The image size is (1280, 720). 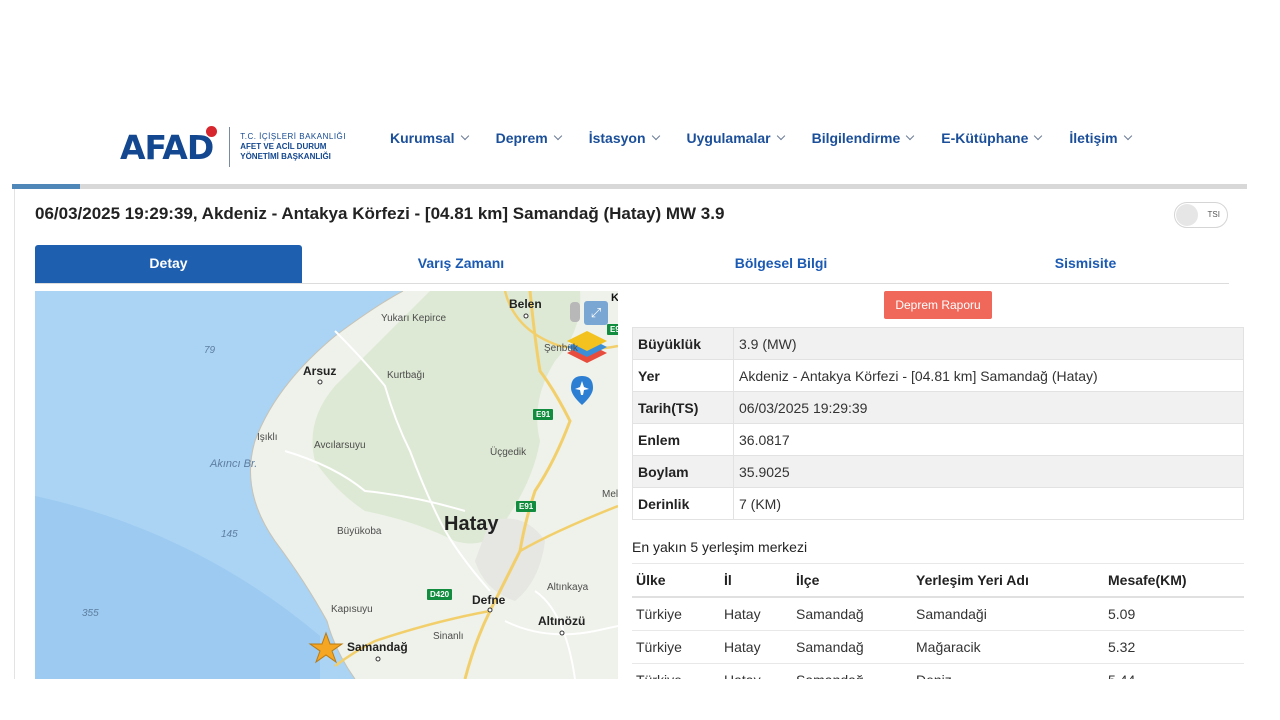 What do you see at coordinates (1174, 614) in the screenshot?
I see `cell-mesafe: 5.09` at bounding box center [1174, 614].